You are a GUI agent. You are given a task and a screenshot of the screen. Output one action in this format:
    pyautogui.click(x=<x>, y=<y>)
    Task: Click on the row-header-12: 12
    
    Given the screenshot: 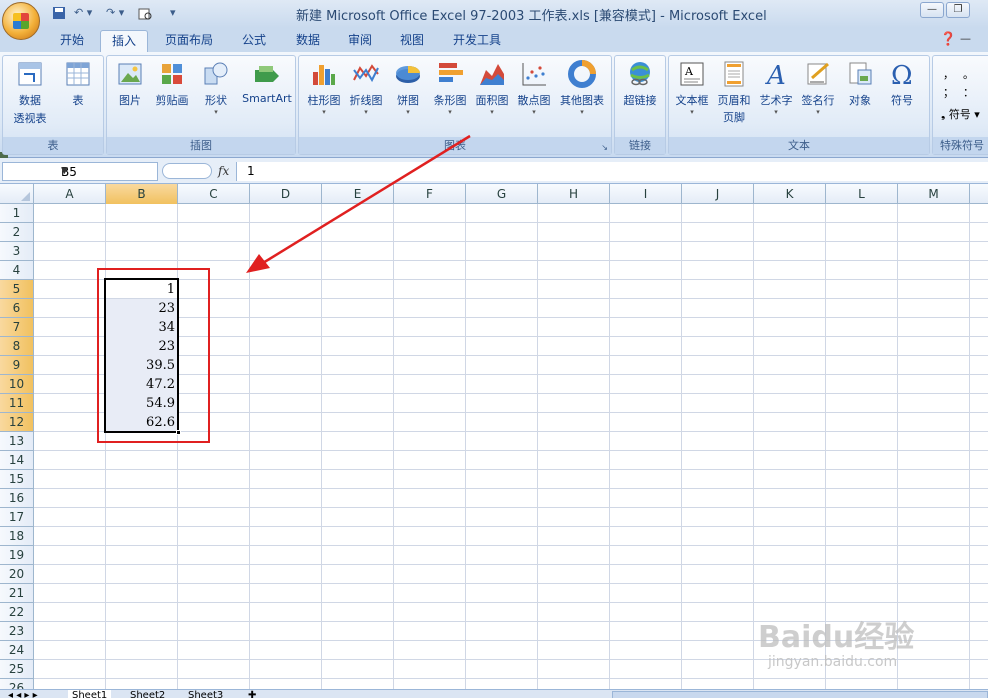 What is the action you would take?
    pyautogui.click(x=17, y=422)
    